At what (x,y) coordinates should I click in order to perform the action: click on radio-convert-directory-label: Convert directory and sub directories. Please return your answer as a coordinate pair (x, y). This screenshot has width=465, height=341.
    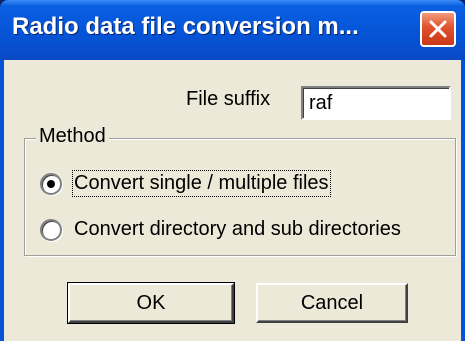
    Looking at the image, I should click on (237, 229).